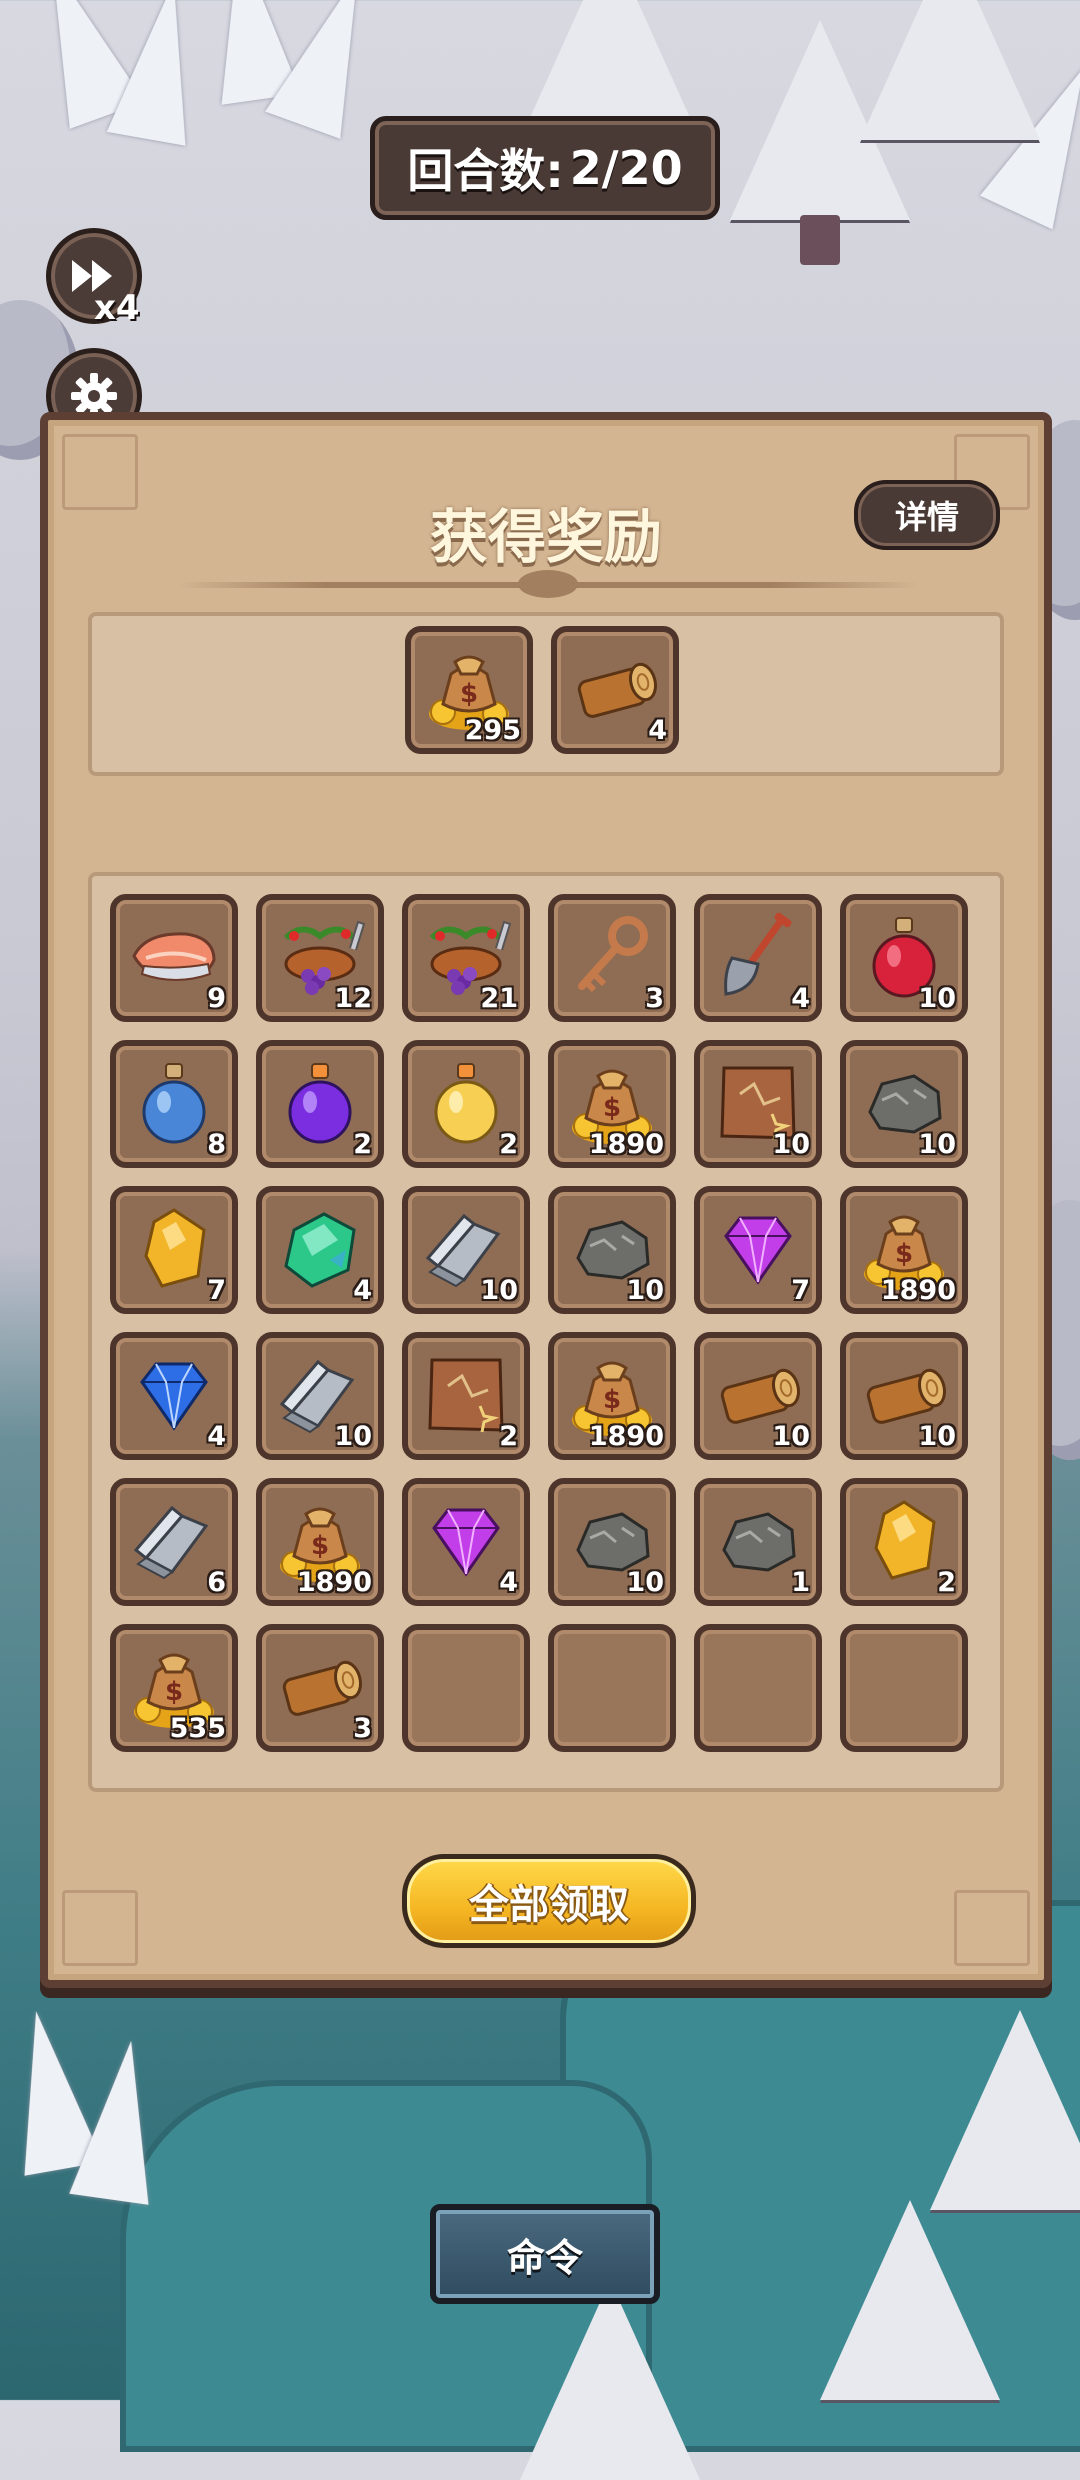 The height and width of the screenshot is (2480, 1080). Describe the element at coordinates (485, 171) in the screenshot. I see `round-label: 回合数:` at that location.